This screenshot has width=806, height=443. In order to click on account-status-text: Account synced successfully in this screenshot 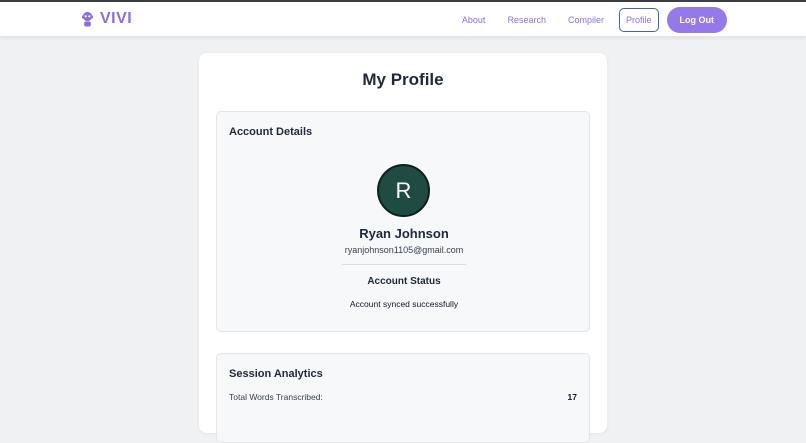, I will do `click(404, 304)`.